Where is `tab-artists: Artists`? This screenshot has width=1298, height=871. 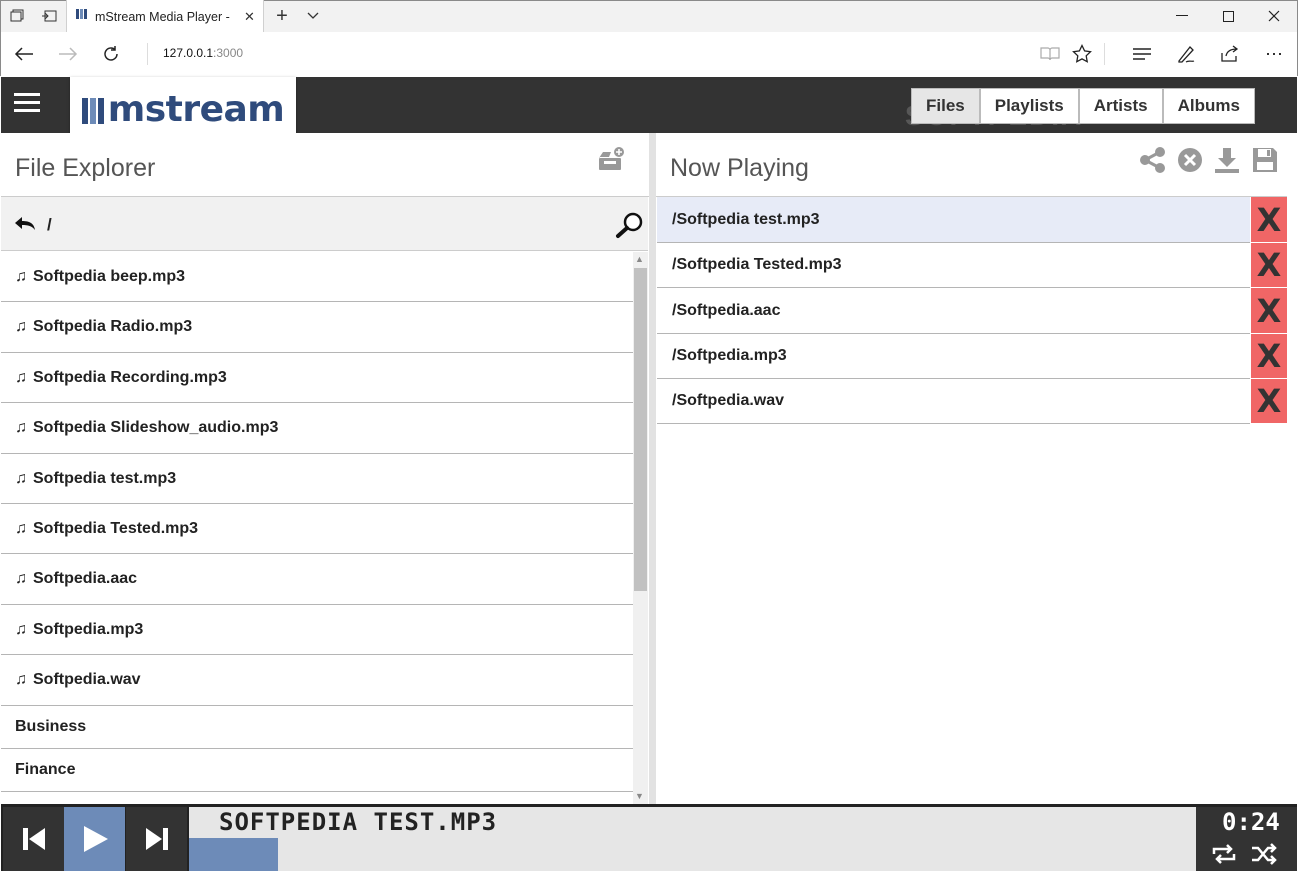 tab-artists: Artists is located at coordinates (1120, 106).